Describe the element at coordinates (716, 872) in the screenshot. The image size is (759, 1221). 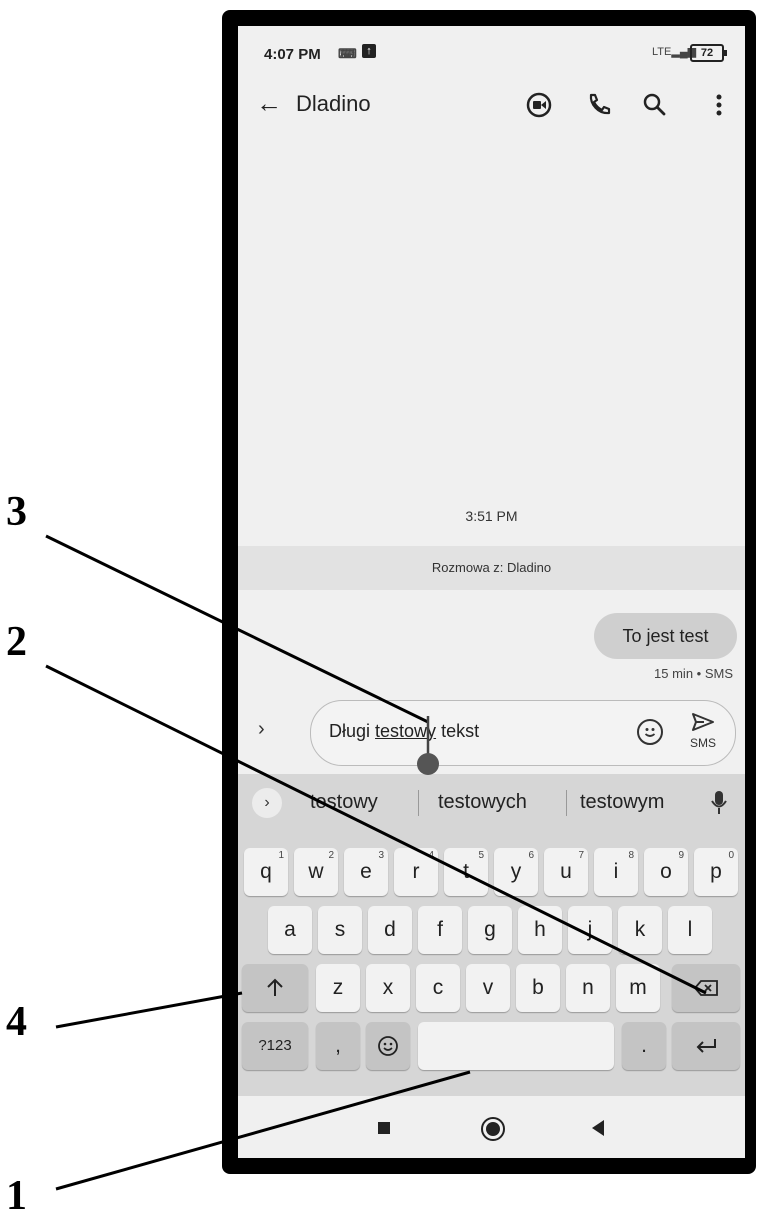
I see `key-p: p0` at that location.